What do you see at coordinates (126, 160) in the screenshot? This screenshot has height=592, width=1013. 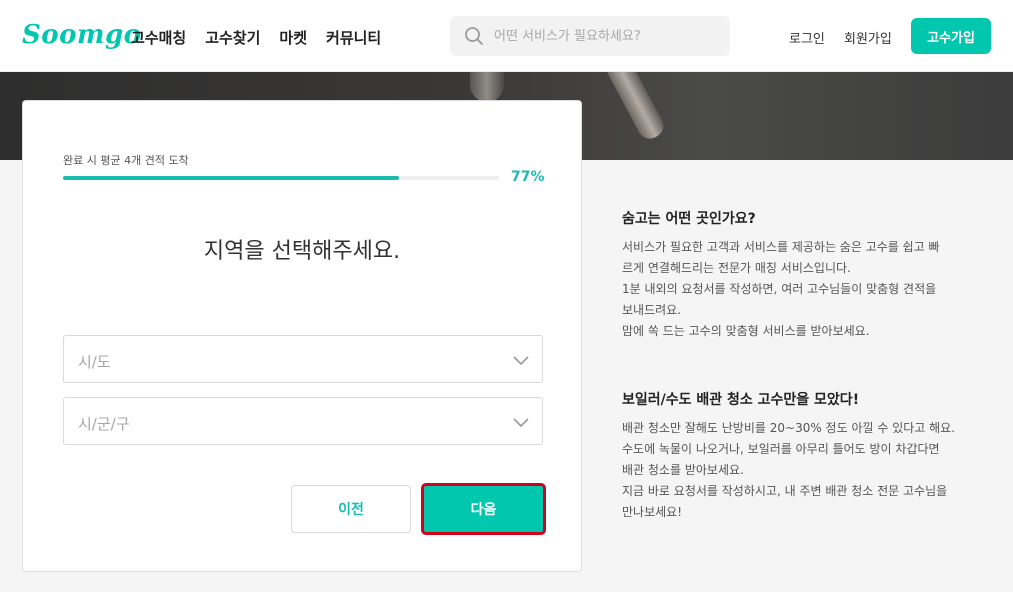 I see `progress-label: 완료 시 평균 4개 견적 도착` at bounding box center [126, 160].